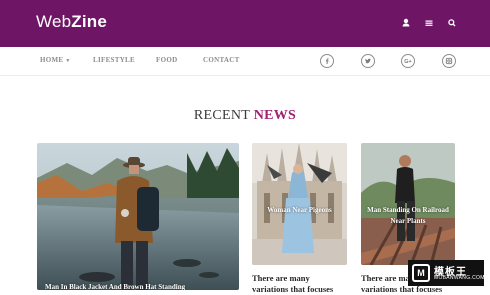  Describe the element at coordinates (166, 60) in the screenshot. I see `nav-food: FOOD` at that location.